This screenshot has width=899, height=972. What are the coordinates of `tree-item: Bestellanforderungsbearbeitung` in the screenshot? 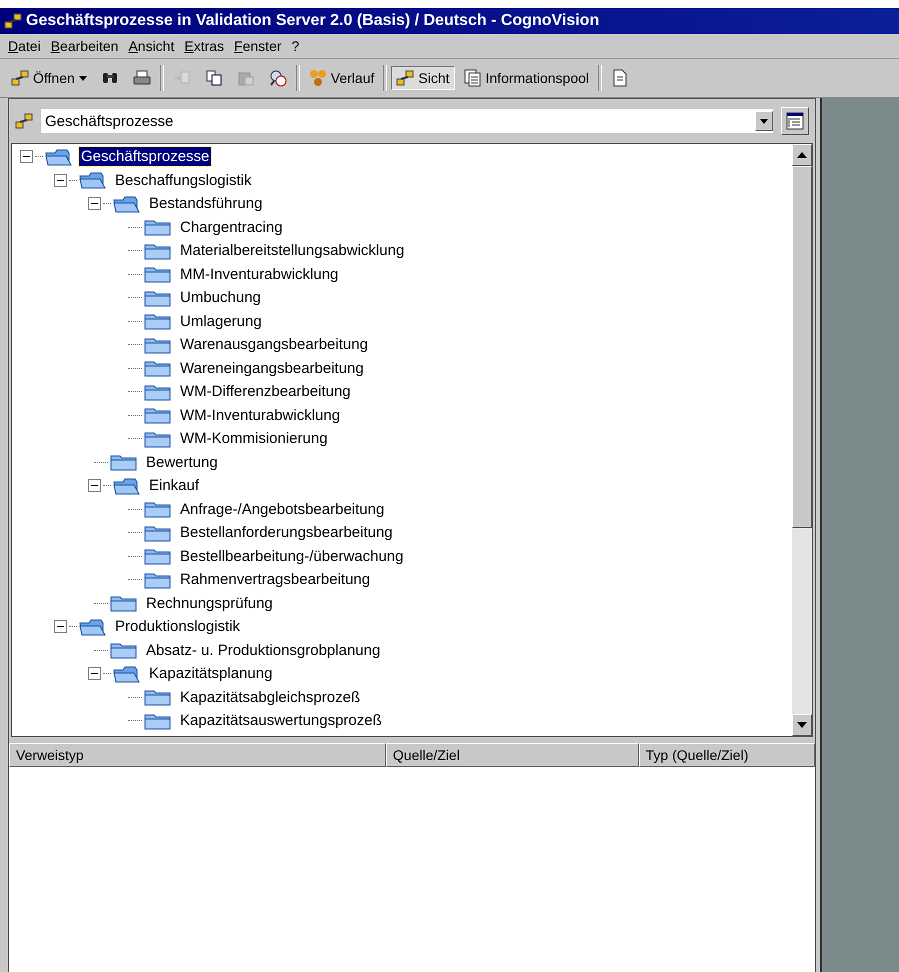 It's located at (286, 532).